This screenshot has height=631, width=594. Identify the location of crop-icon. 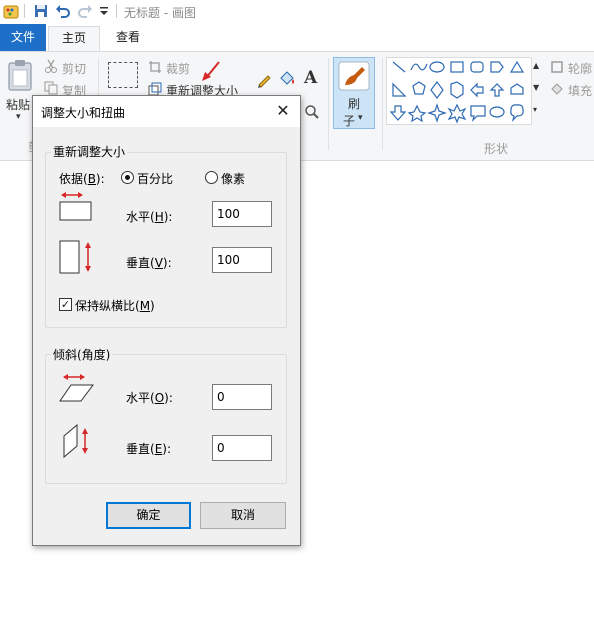
(155, 67).